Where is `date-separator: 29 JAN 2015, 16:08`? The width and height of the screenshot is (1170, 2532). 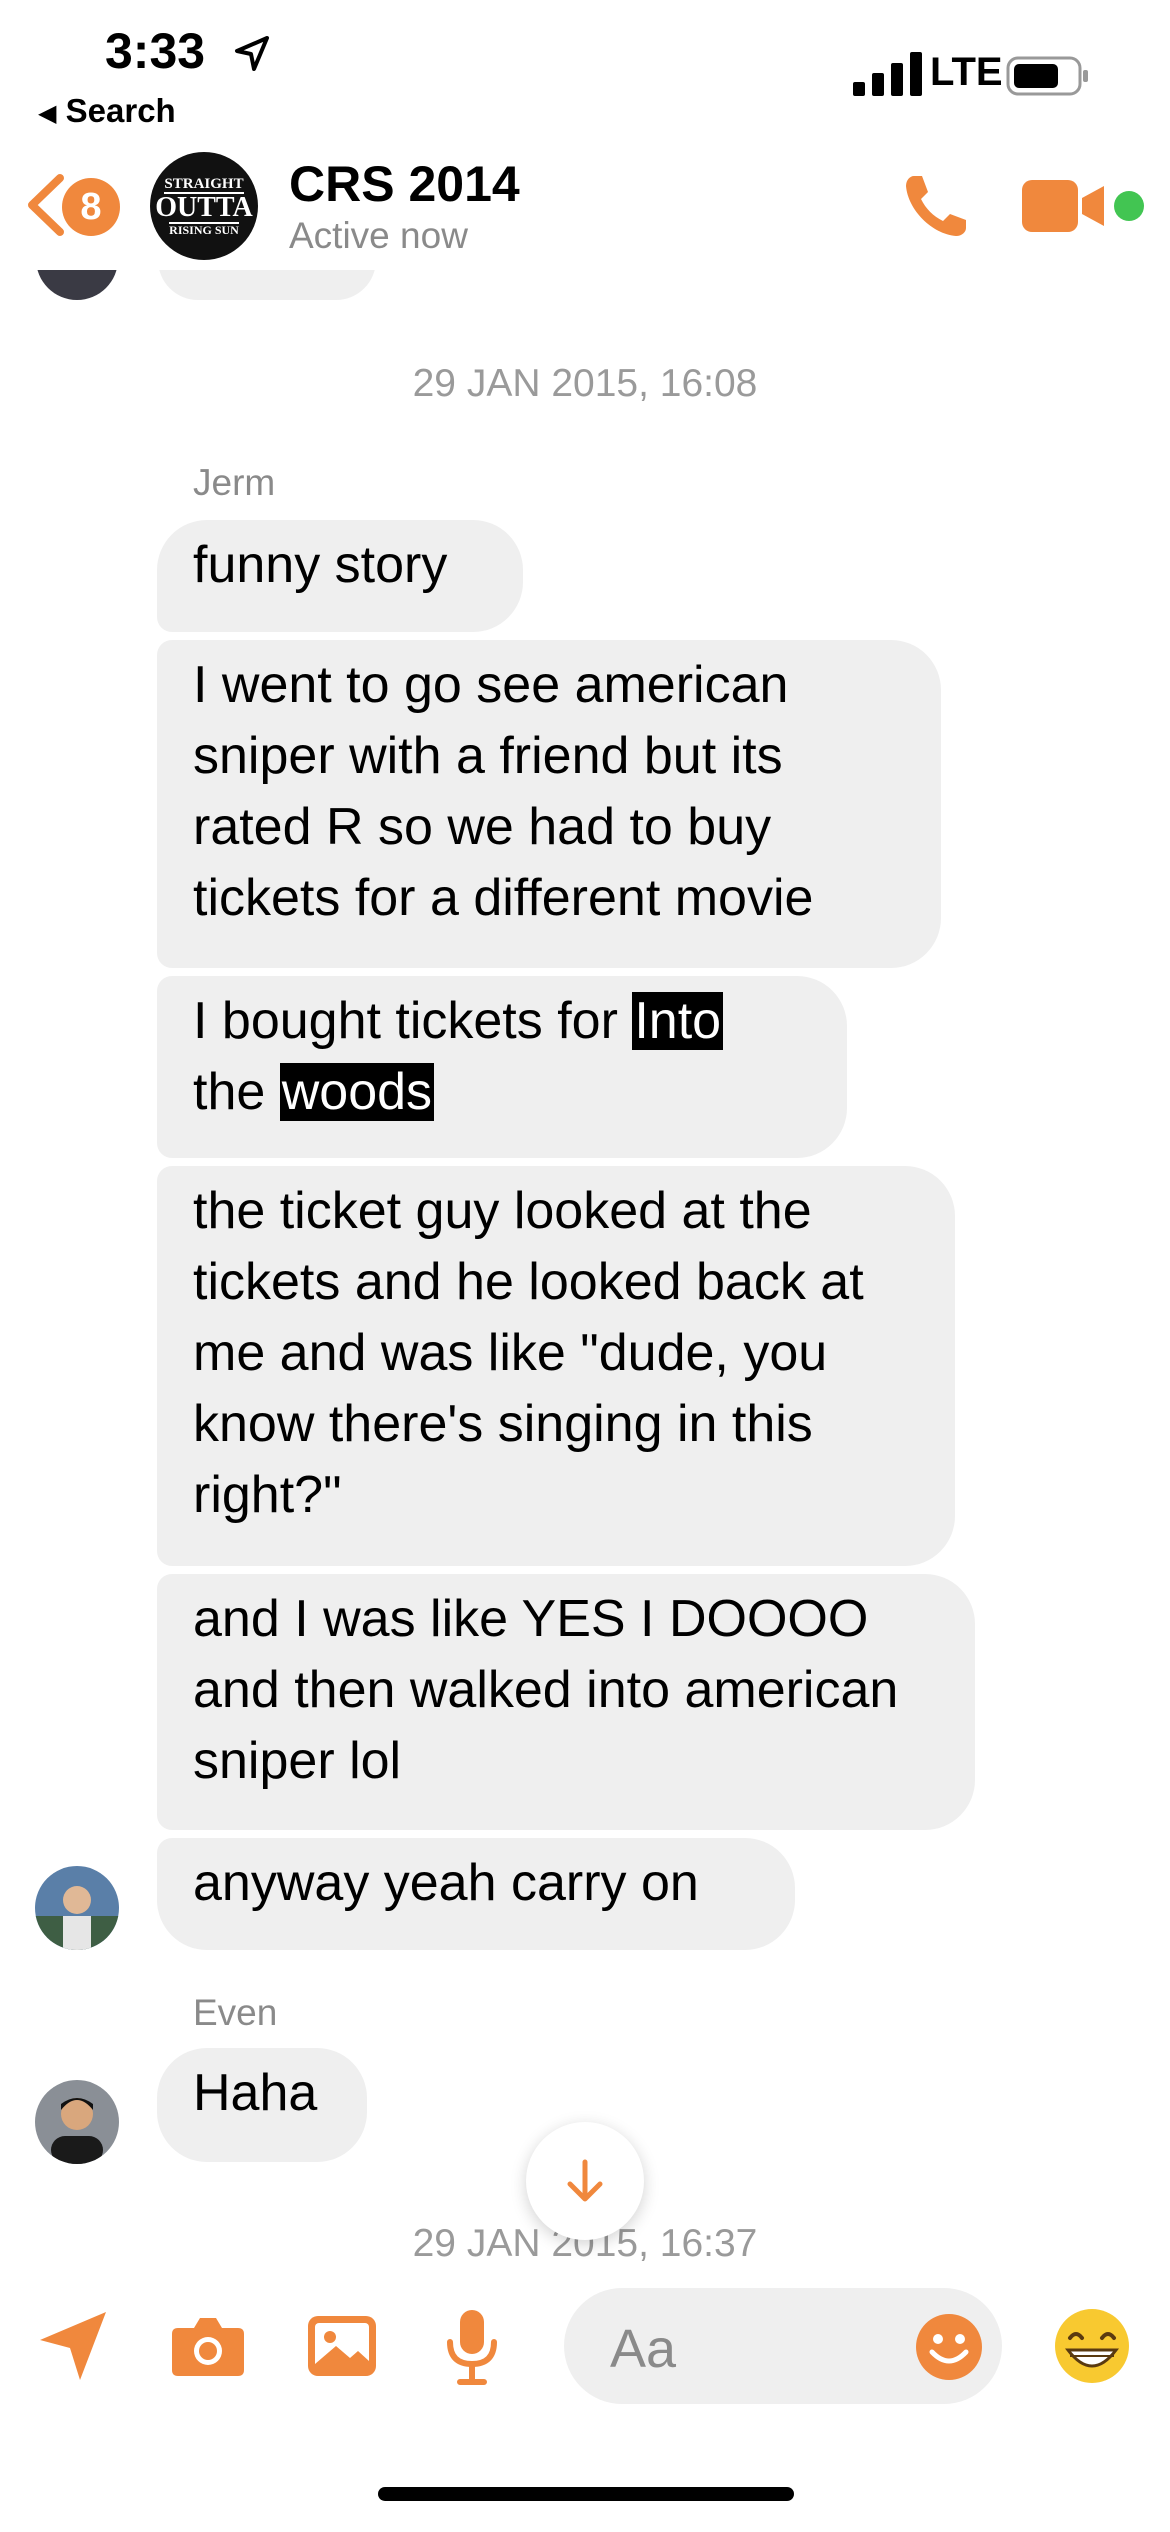
date-separator: 29 JAN 2015, 16:08 is located at coordinates (585, 383).